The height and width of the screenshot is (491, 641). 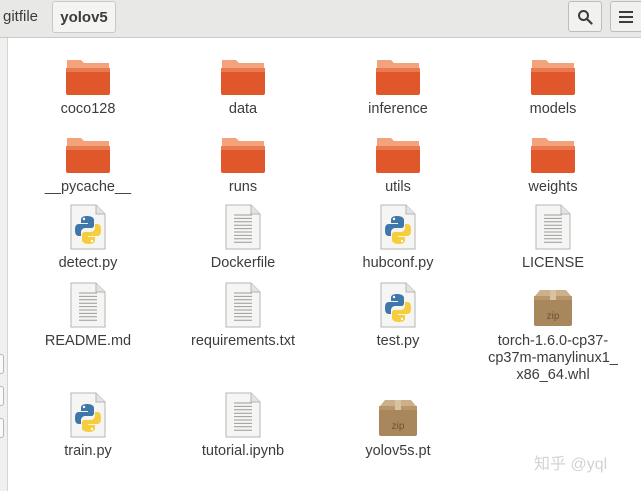 What do you see at coordinates (398, 187) in the screenshot?
I see `file-name-label: utils` at bounding box center [398, 187].